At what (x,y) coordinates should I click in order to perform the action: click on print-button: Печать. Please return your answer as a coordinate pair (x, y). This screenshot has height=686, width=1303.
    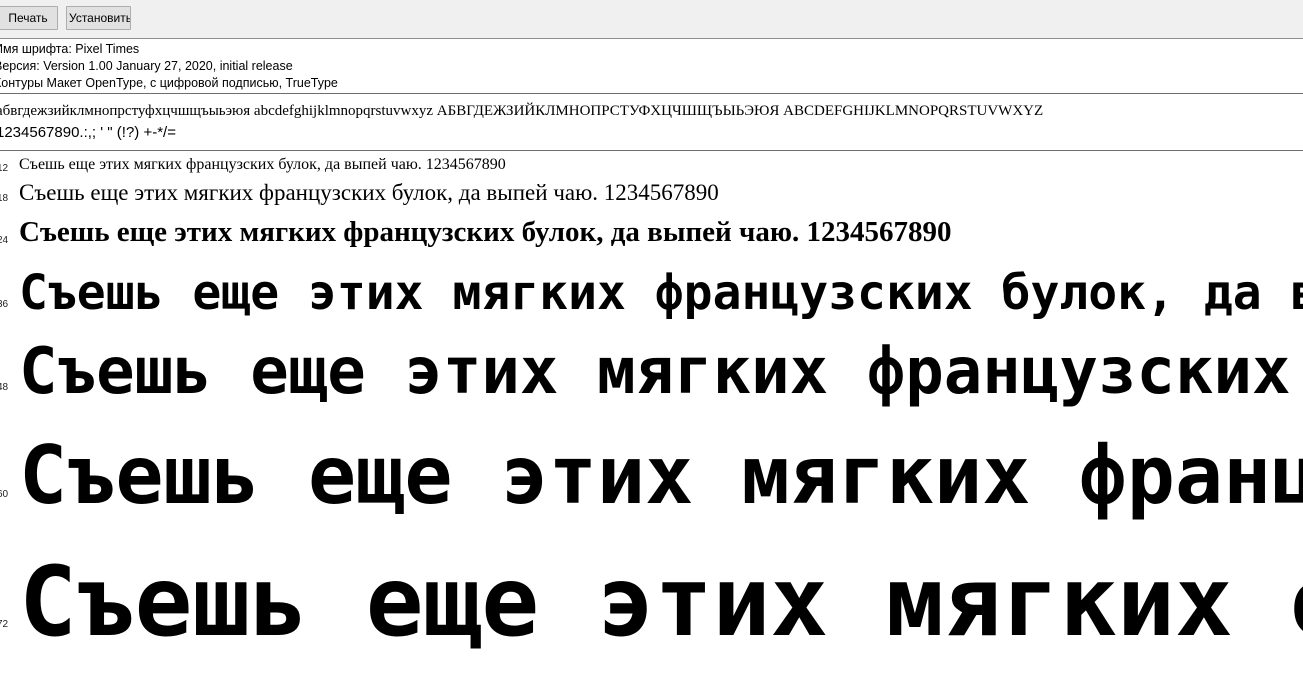
    Looking at the image, I should click on (29, 18).